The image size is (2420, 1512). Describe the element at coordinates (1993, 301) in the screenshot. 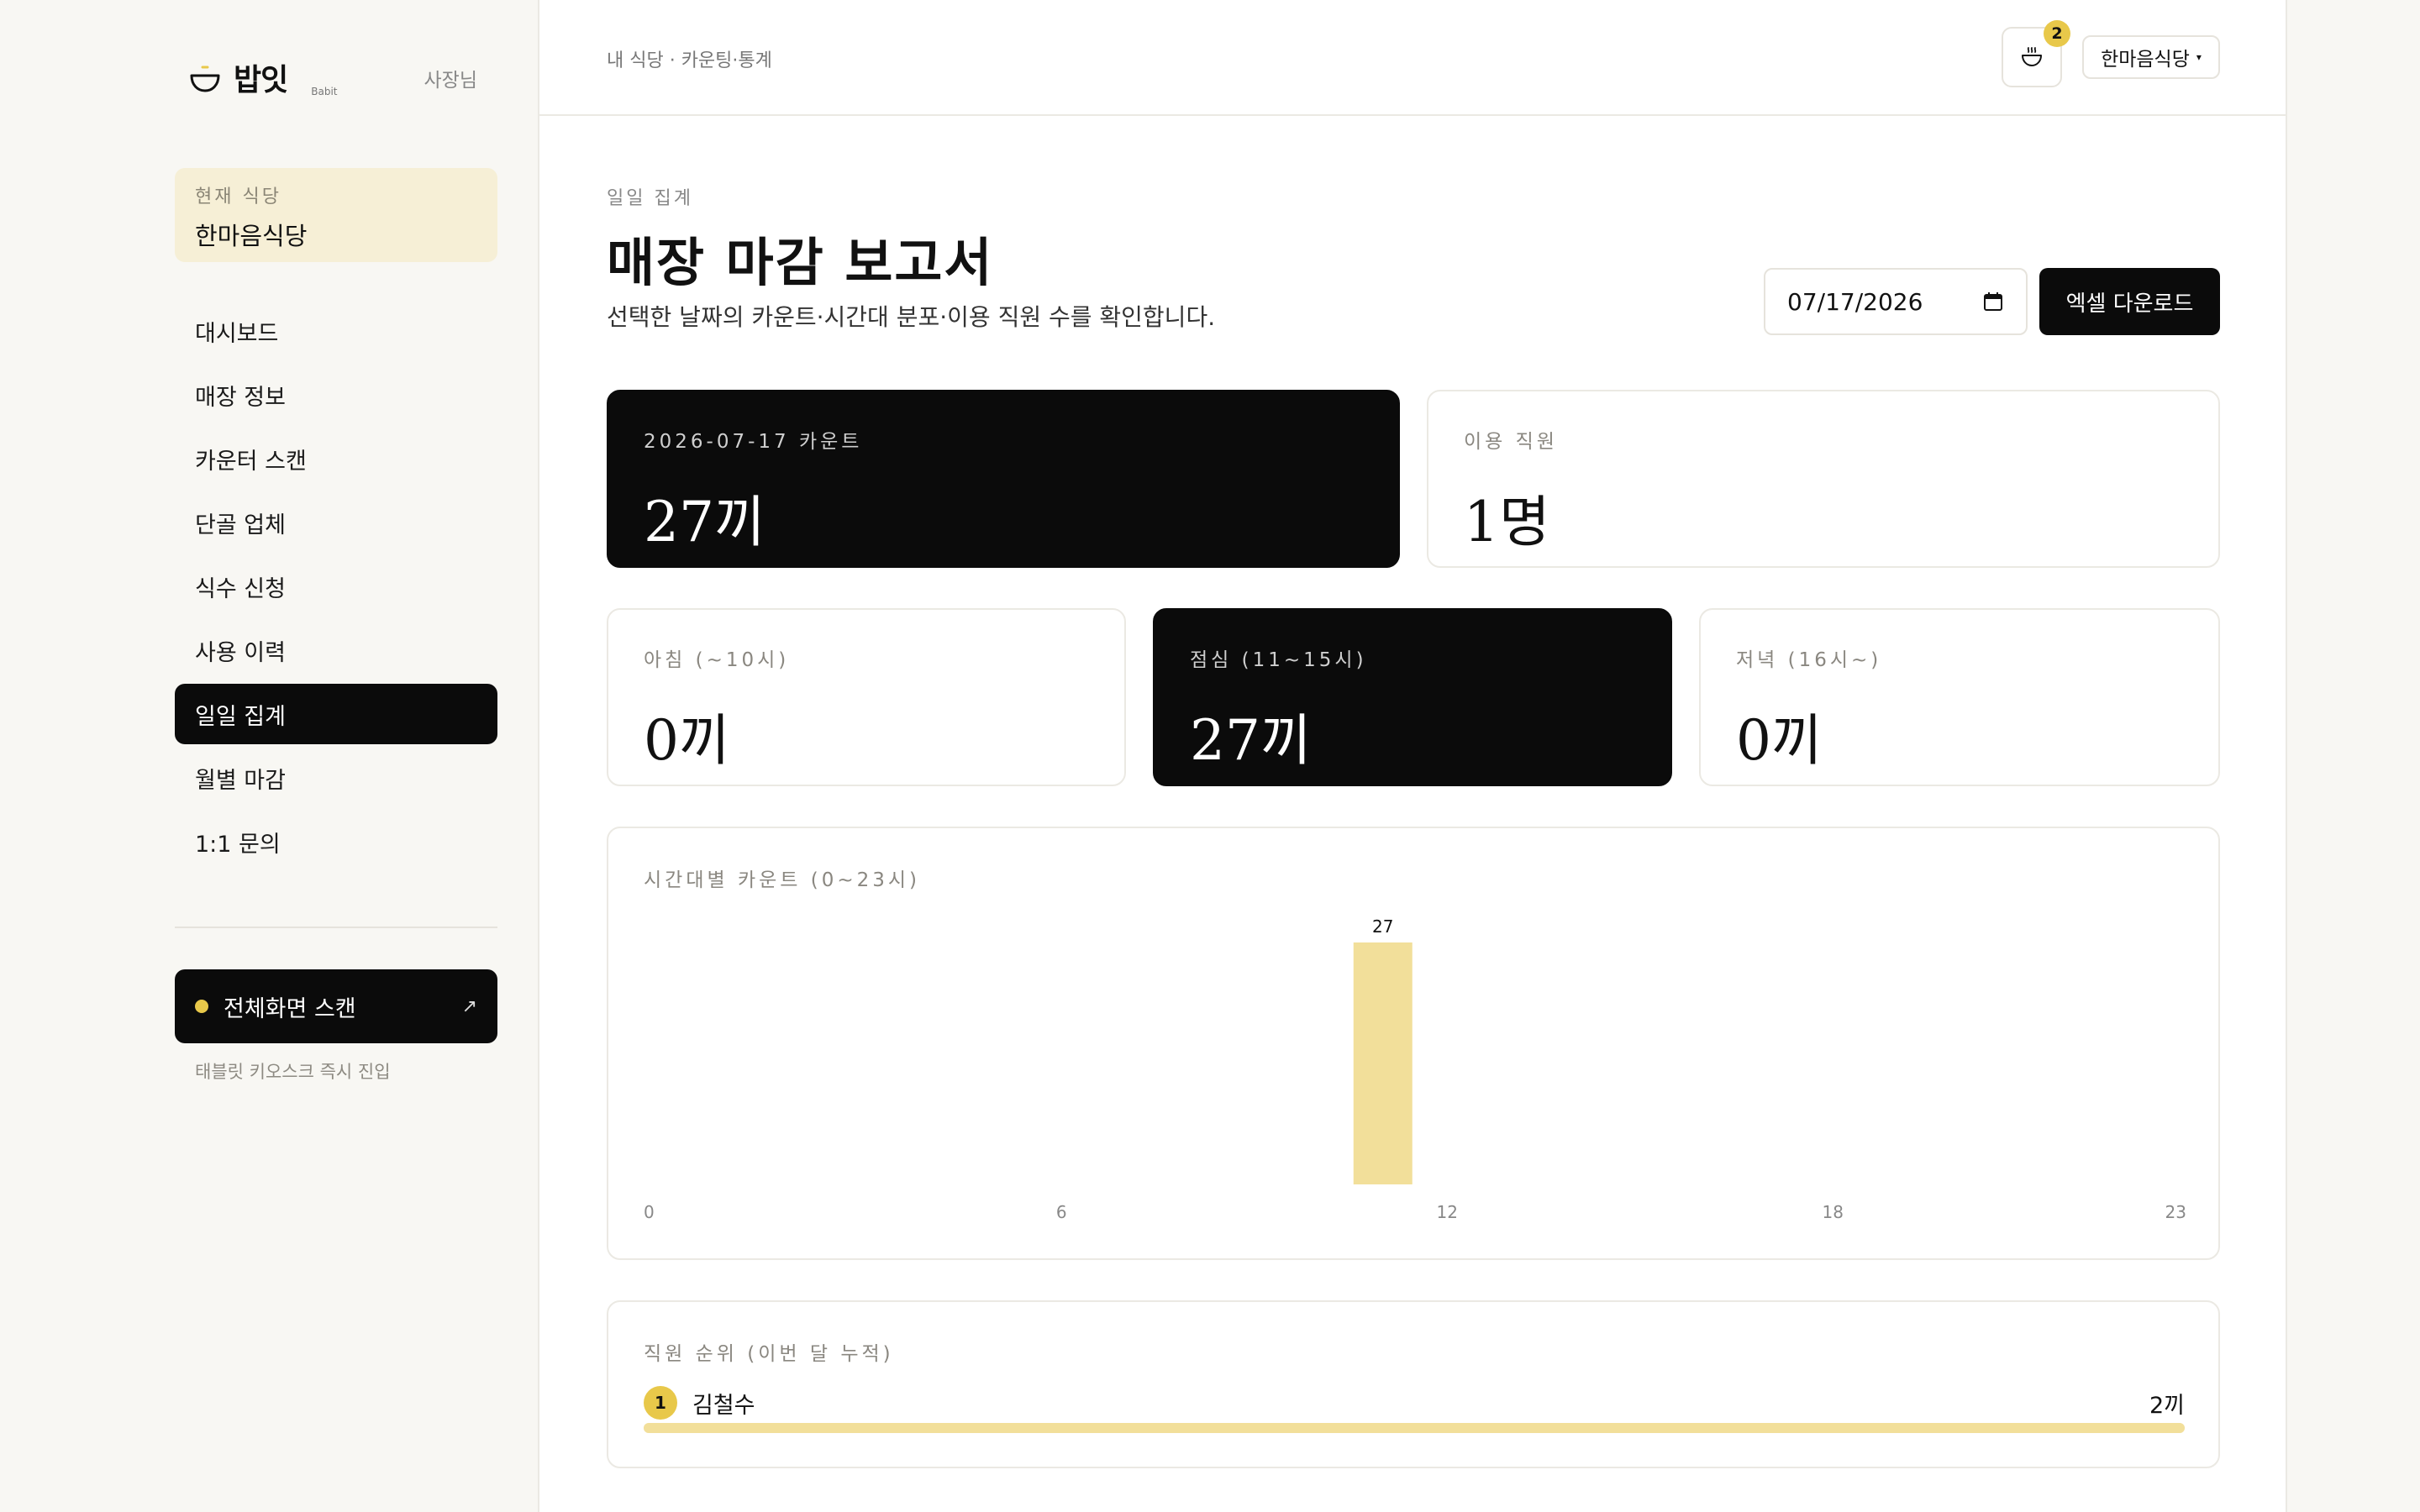

I see `calendar-icon` at that location.